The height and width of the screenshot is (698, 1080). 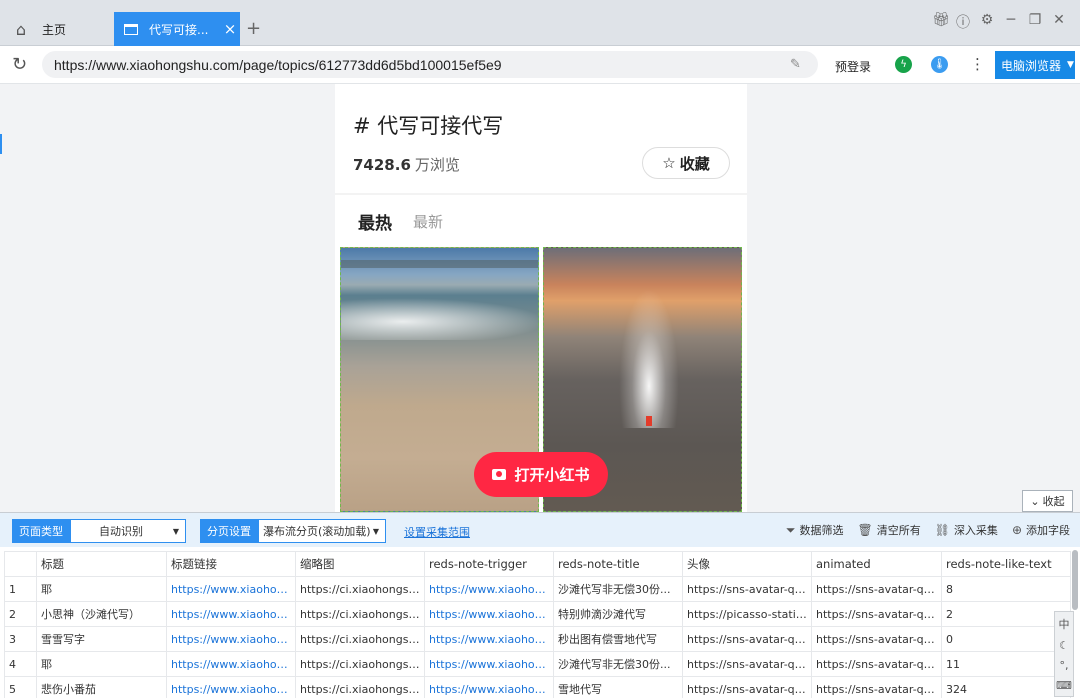 I want to click on tab-home: ⌂ 主页, so click(x=57, y=29).